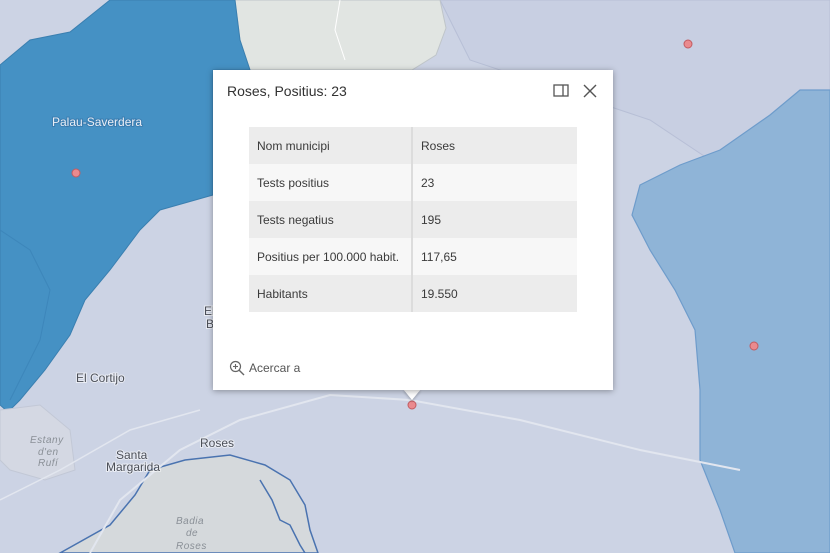 The image size is (830, 553). What do you see at coordinates (340, 35) in the screenshot?
I see `land-patch-north` at bounding box center [340, 35].